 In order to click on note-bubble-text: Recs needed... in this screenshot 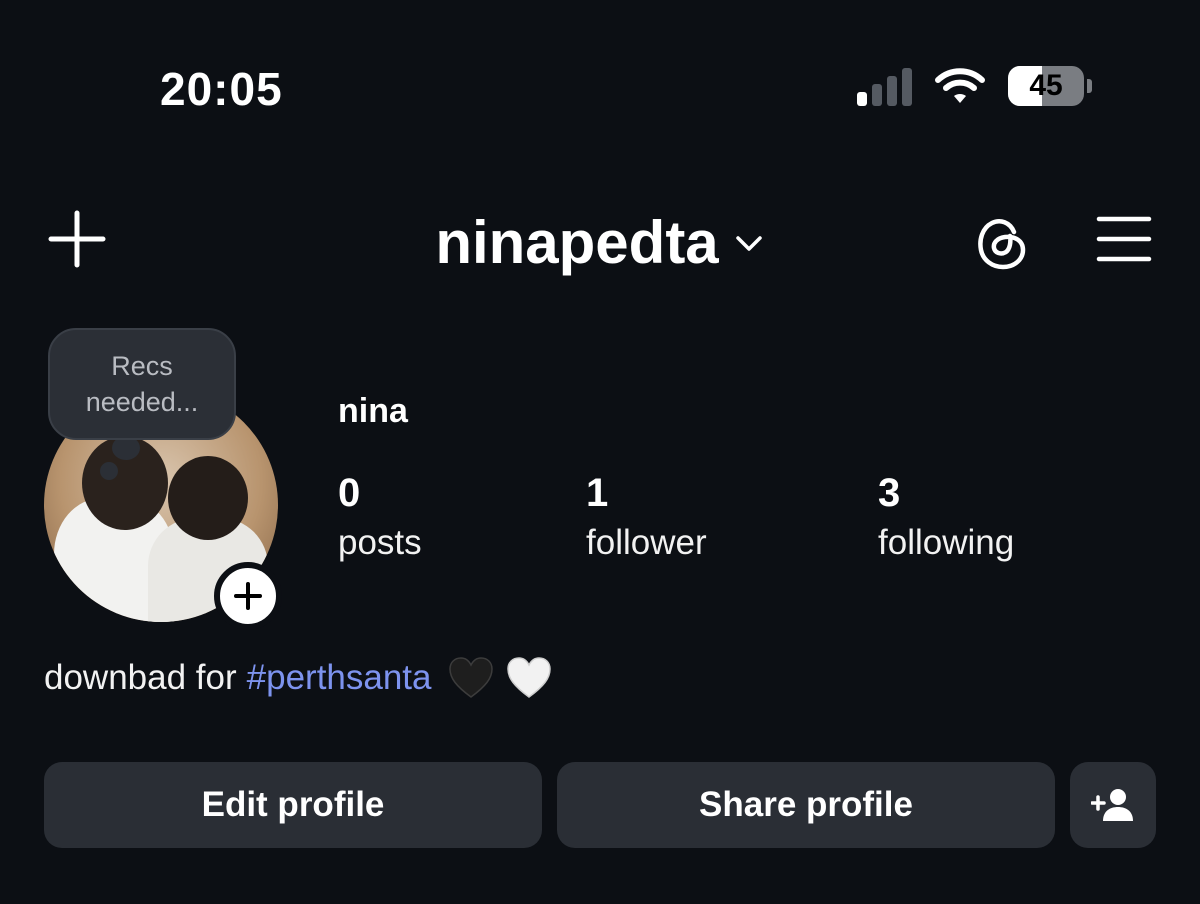, I will do `click(142, 384)`.